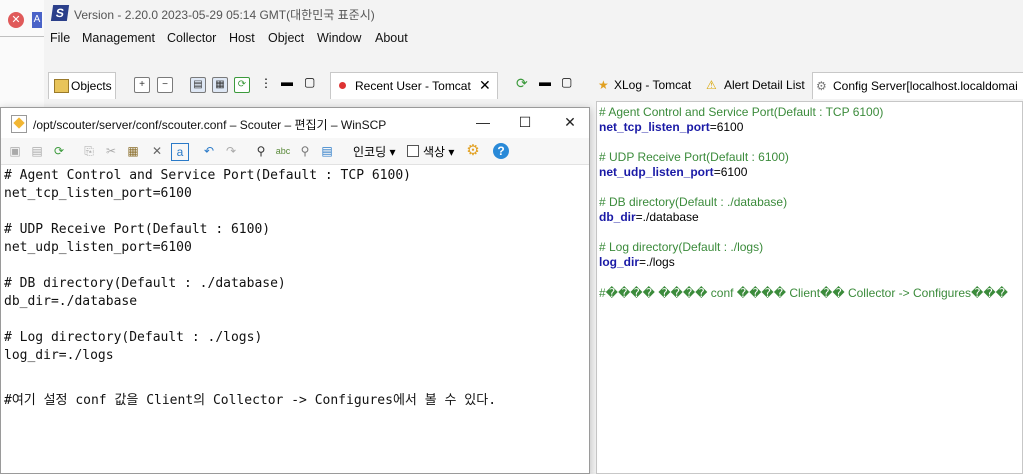  What do you see at coordinates (111, 151) in the screenshot?
I see `cut-icon: ✂` at bounding box center [111, 151].